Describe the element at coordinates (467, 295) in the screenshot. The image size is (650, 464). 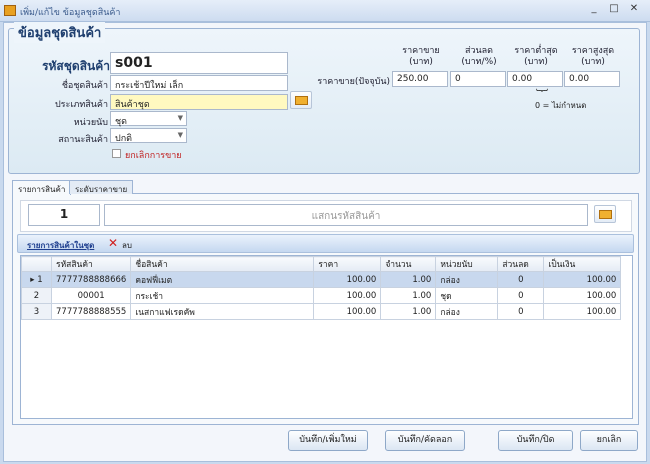
I see `cell-unit: ชุด` at that location.